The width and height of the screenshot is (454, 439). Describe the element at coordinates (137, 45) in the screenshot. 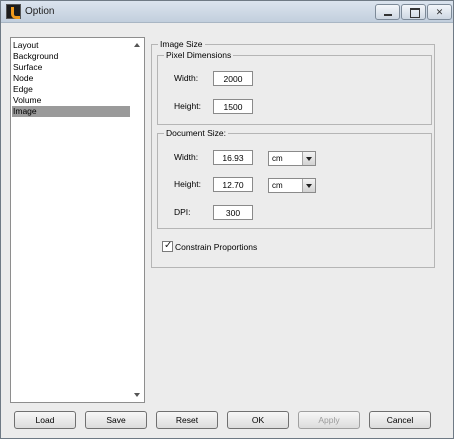

I see `scroll-up-icon` at that location.